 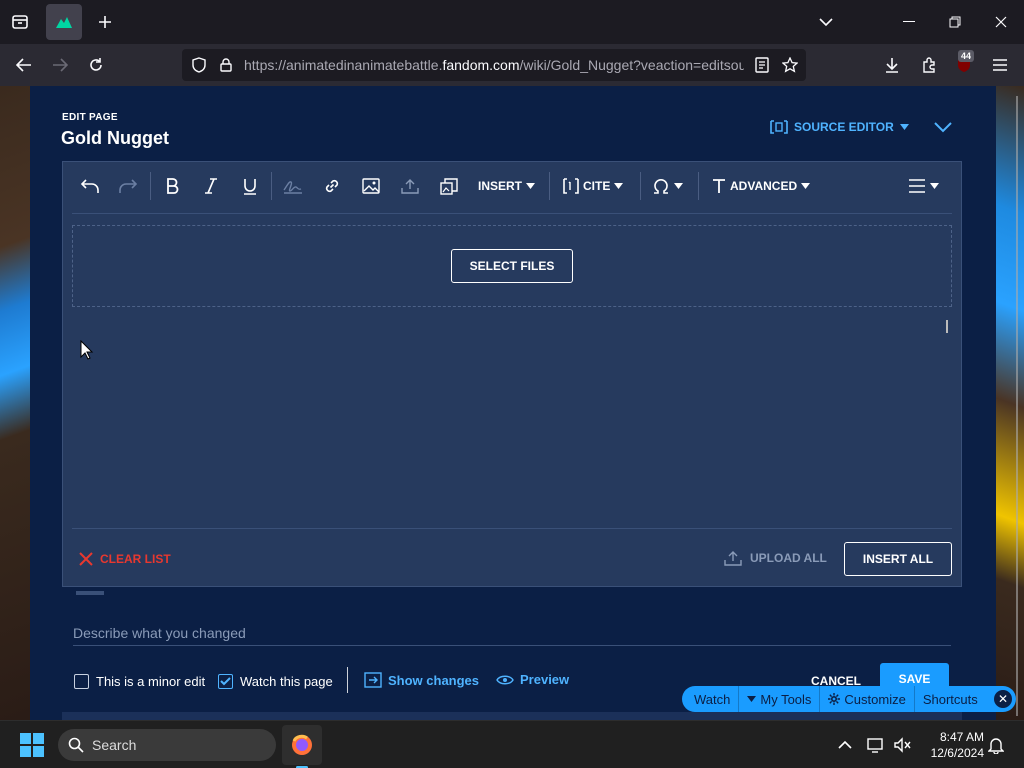 What do you see at coordinates (892, 65) in the screenshot?
I see `downloads-icon` at bounding box center [892, 65].